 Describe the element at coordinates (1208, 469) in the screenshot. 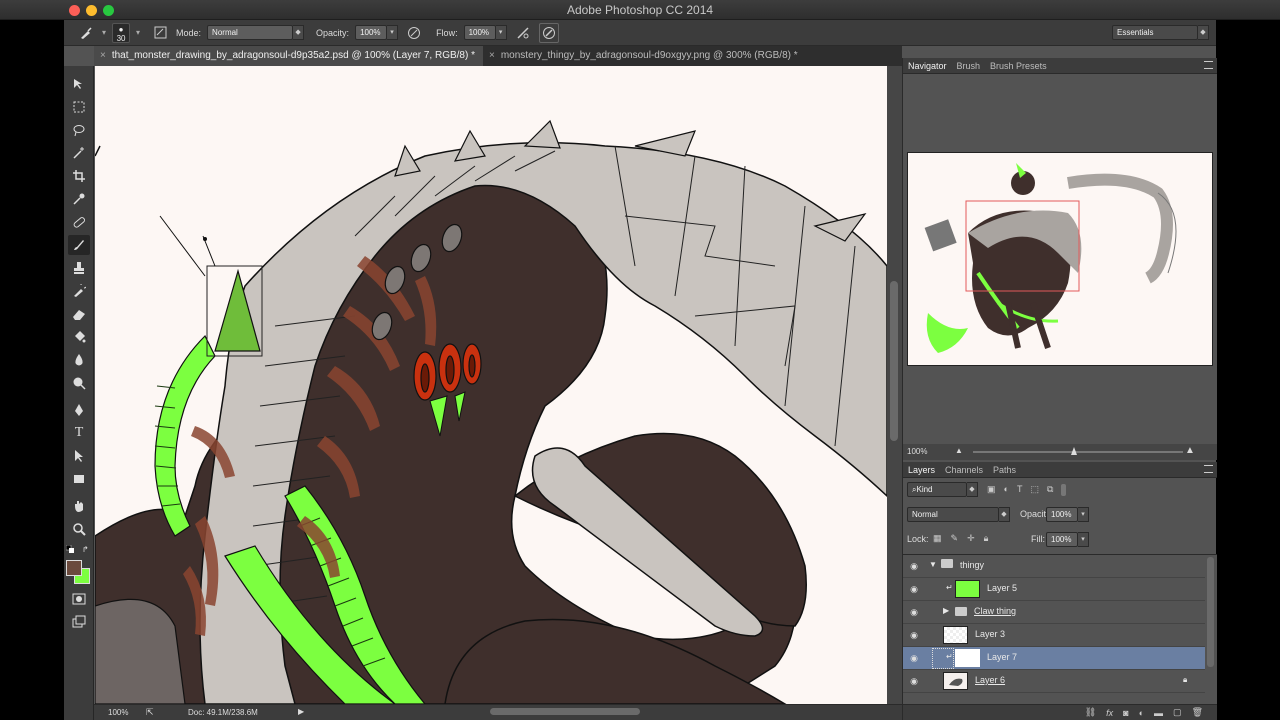

I see `layers-panel-menu-icon` at that location.